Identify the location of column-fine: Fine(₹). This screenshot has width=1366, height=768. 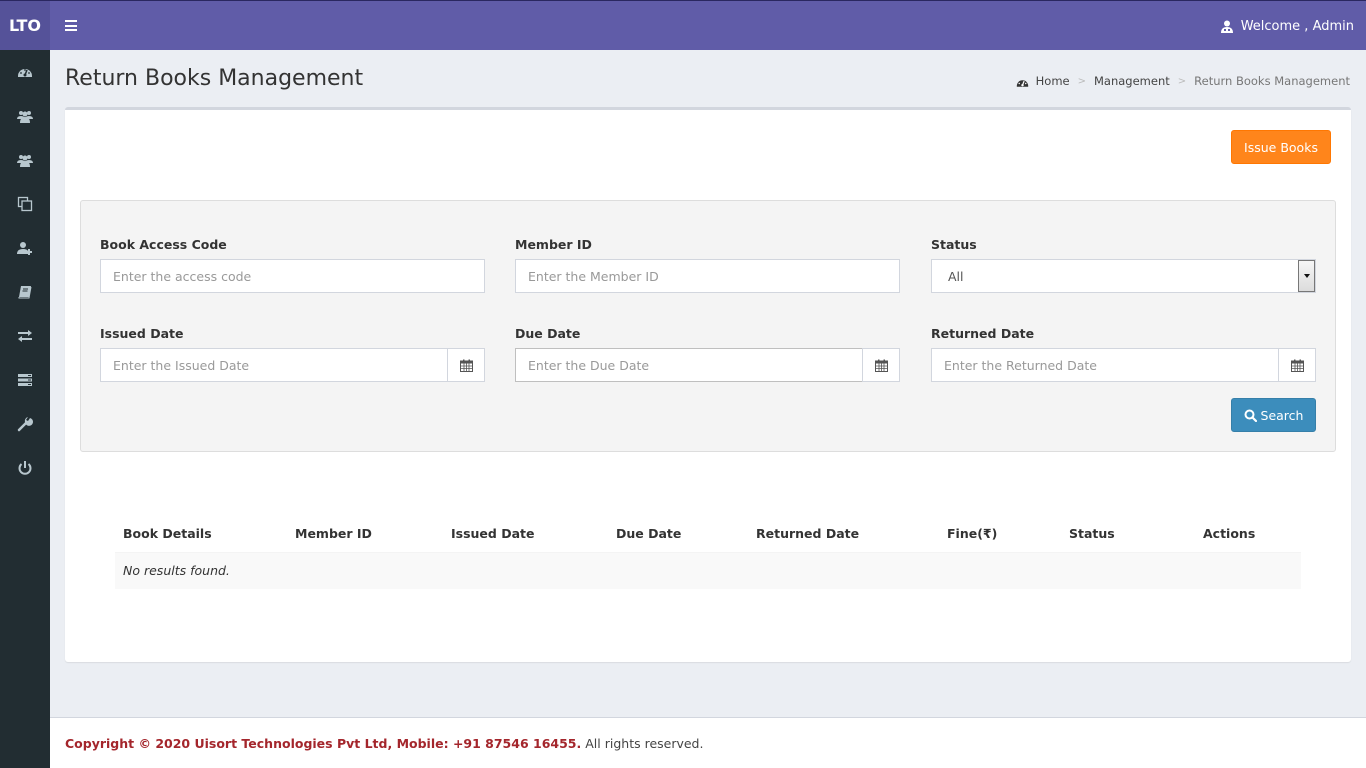
(1000, 534).